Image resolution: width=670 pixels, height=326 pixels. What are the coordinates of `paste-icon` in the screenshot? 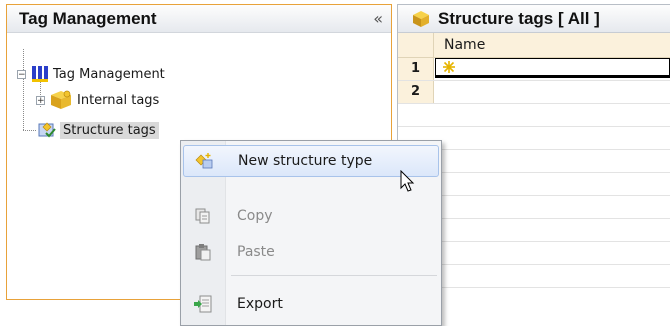 It's located at (203, 252).